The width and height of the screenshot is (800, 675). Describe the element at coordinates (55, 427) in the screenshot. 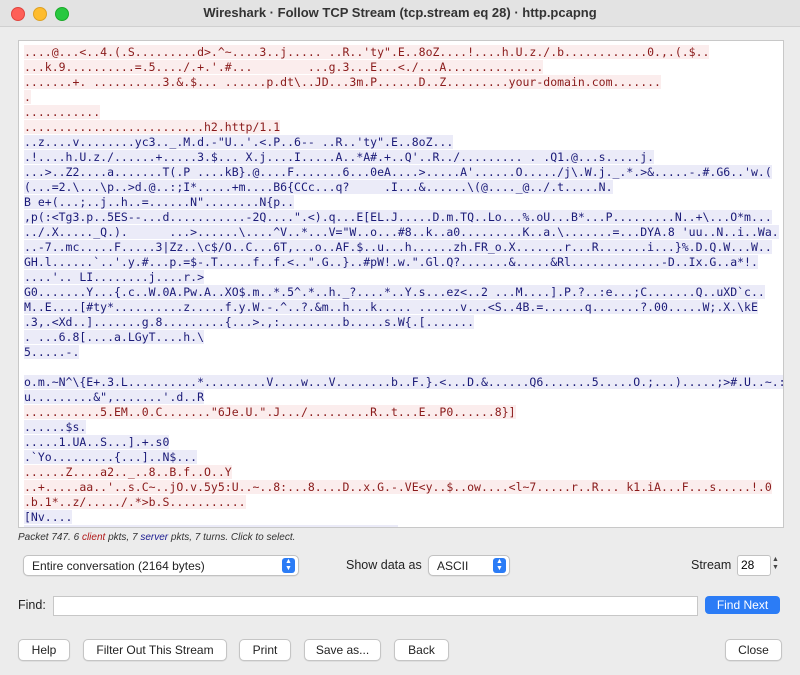

I see `stream-line-text: ......$s.` at that location.